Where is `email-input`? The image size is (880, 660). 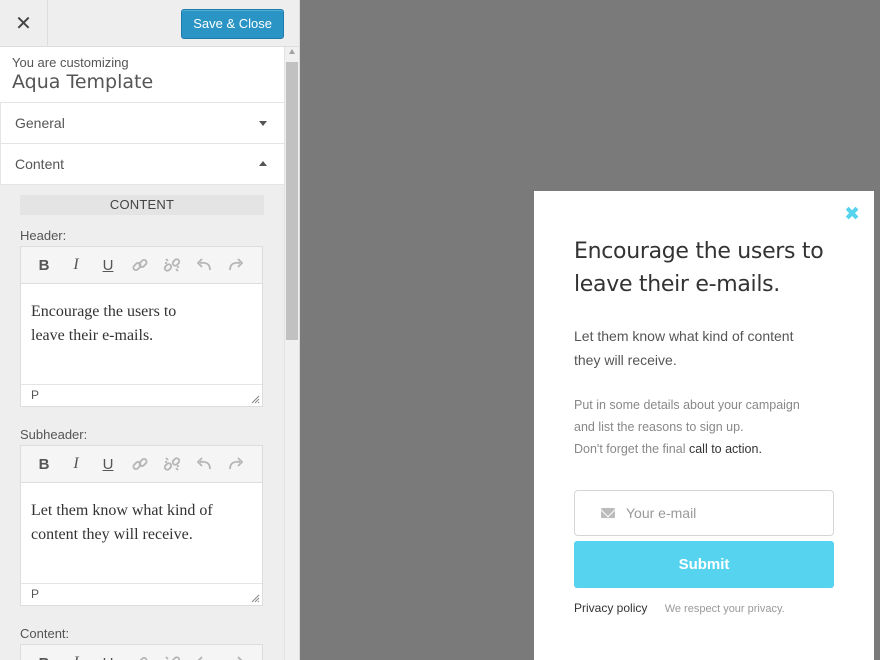 email-input is located at coordinates (726, 513).